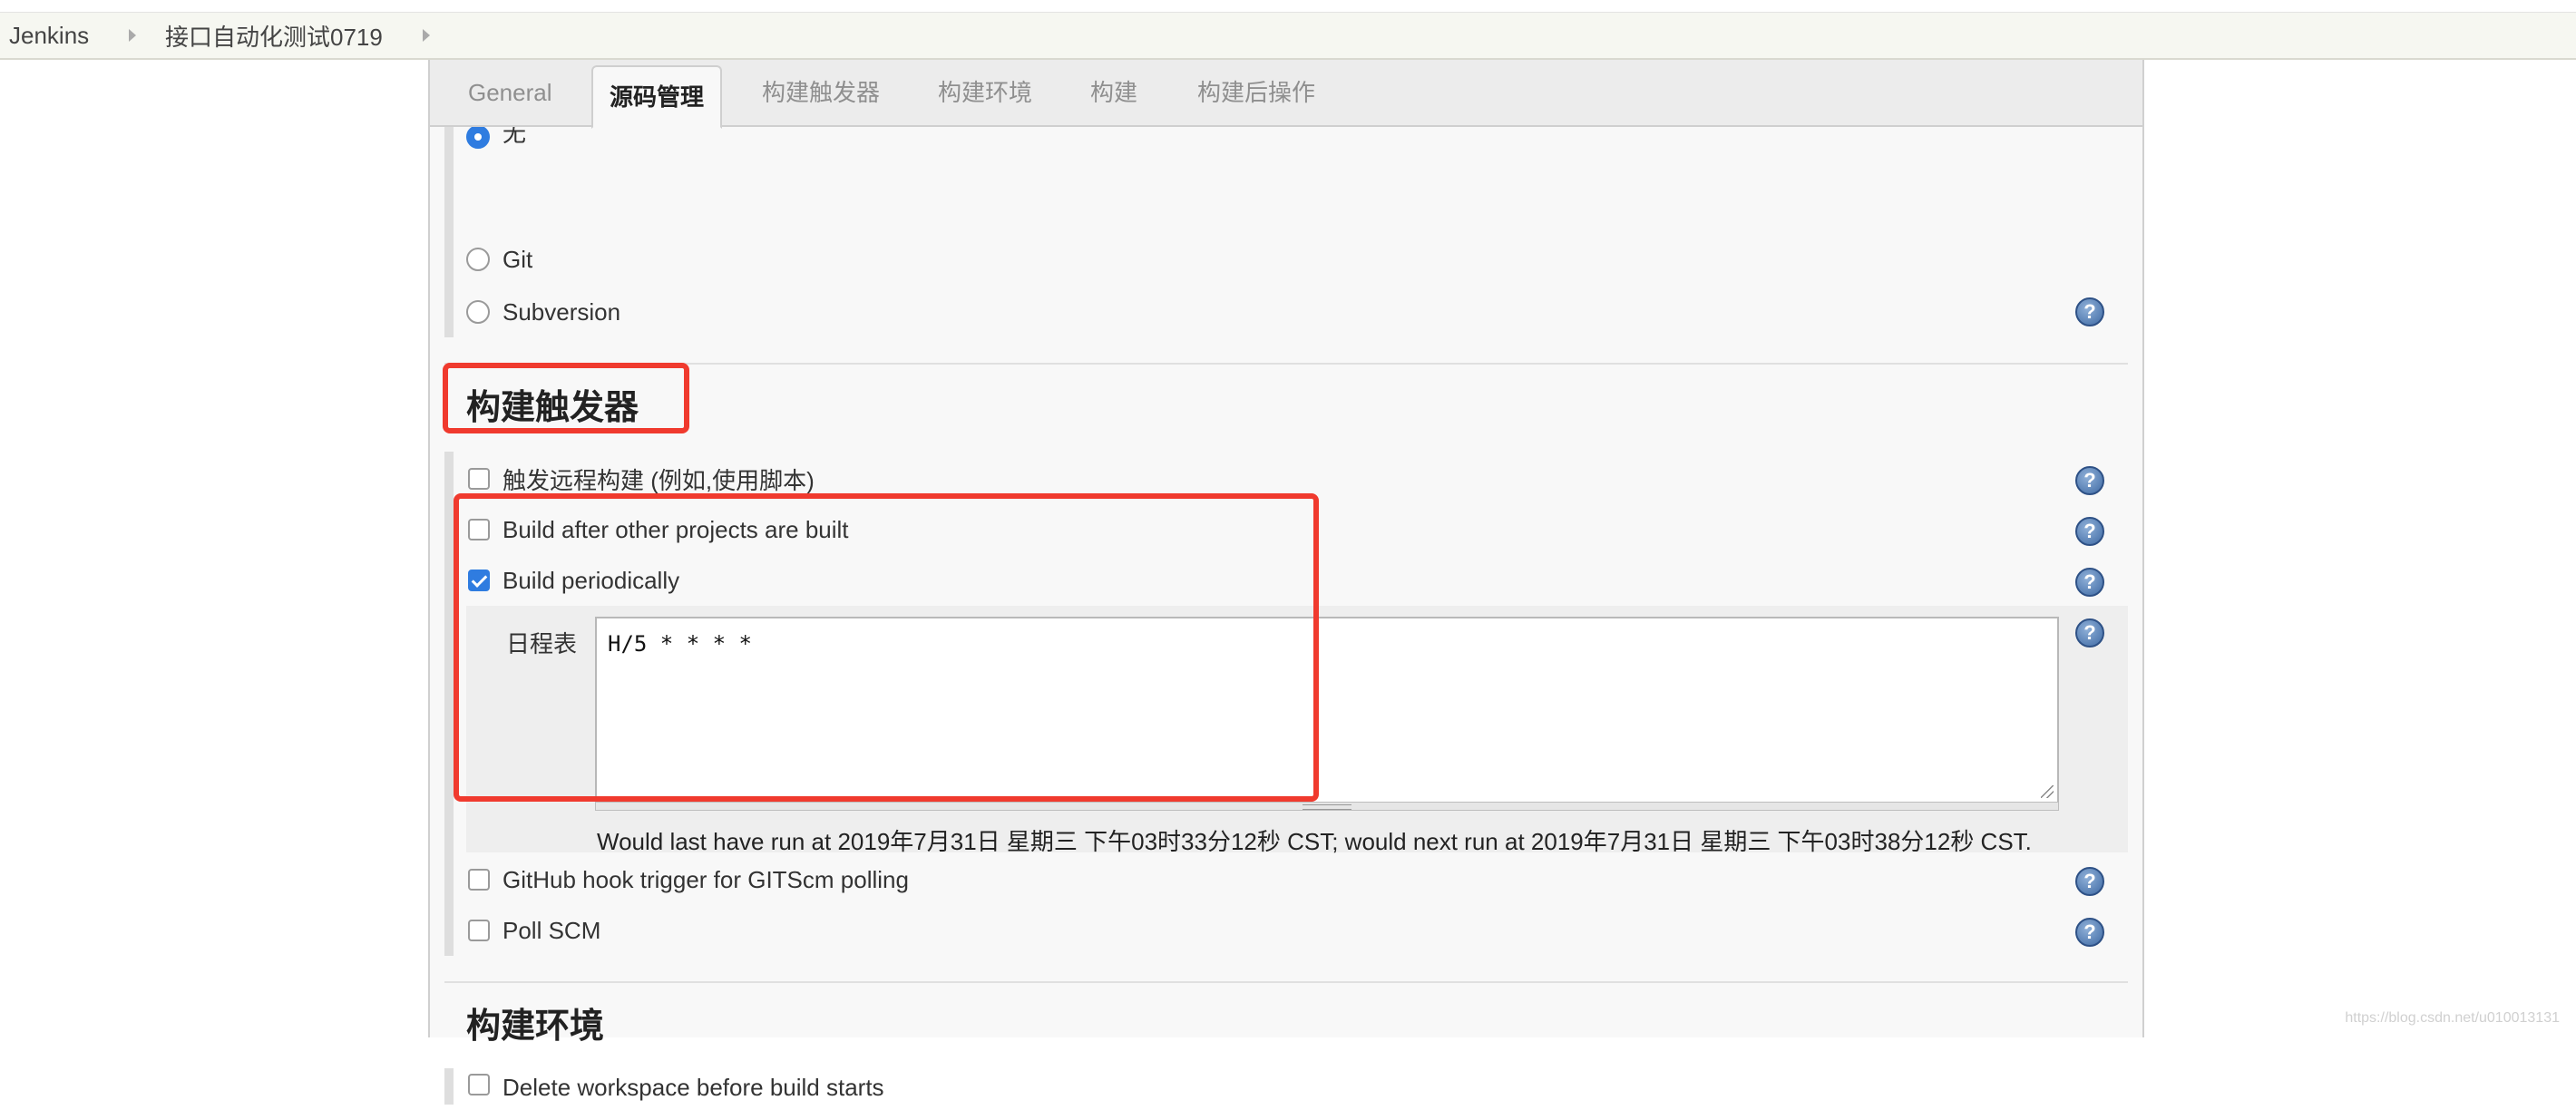 The image size is (2576, 1110). I want to click on tab-general: General, so click(510, 92).